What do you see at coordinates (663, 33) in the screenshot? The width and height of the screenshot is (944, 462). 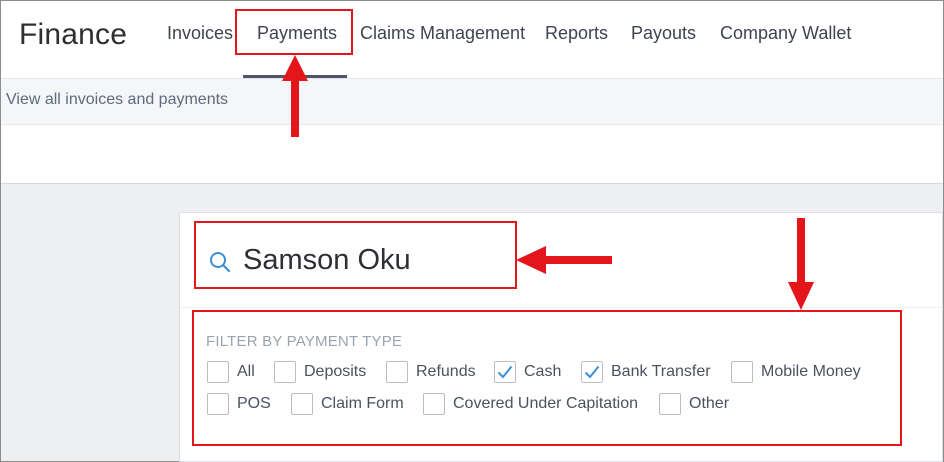 I see `tab-payouts: Payouts` at bounding box center [663, 33].